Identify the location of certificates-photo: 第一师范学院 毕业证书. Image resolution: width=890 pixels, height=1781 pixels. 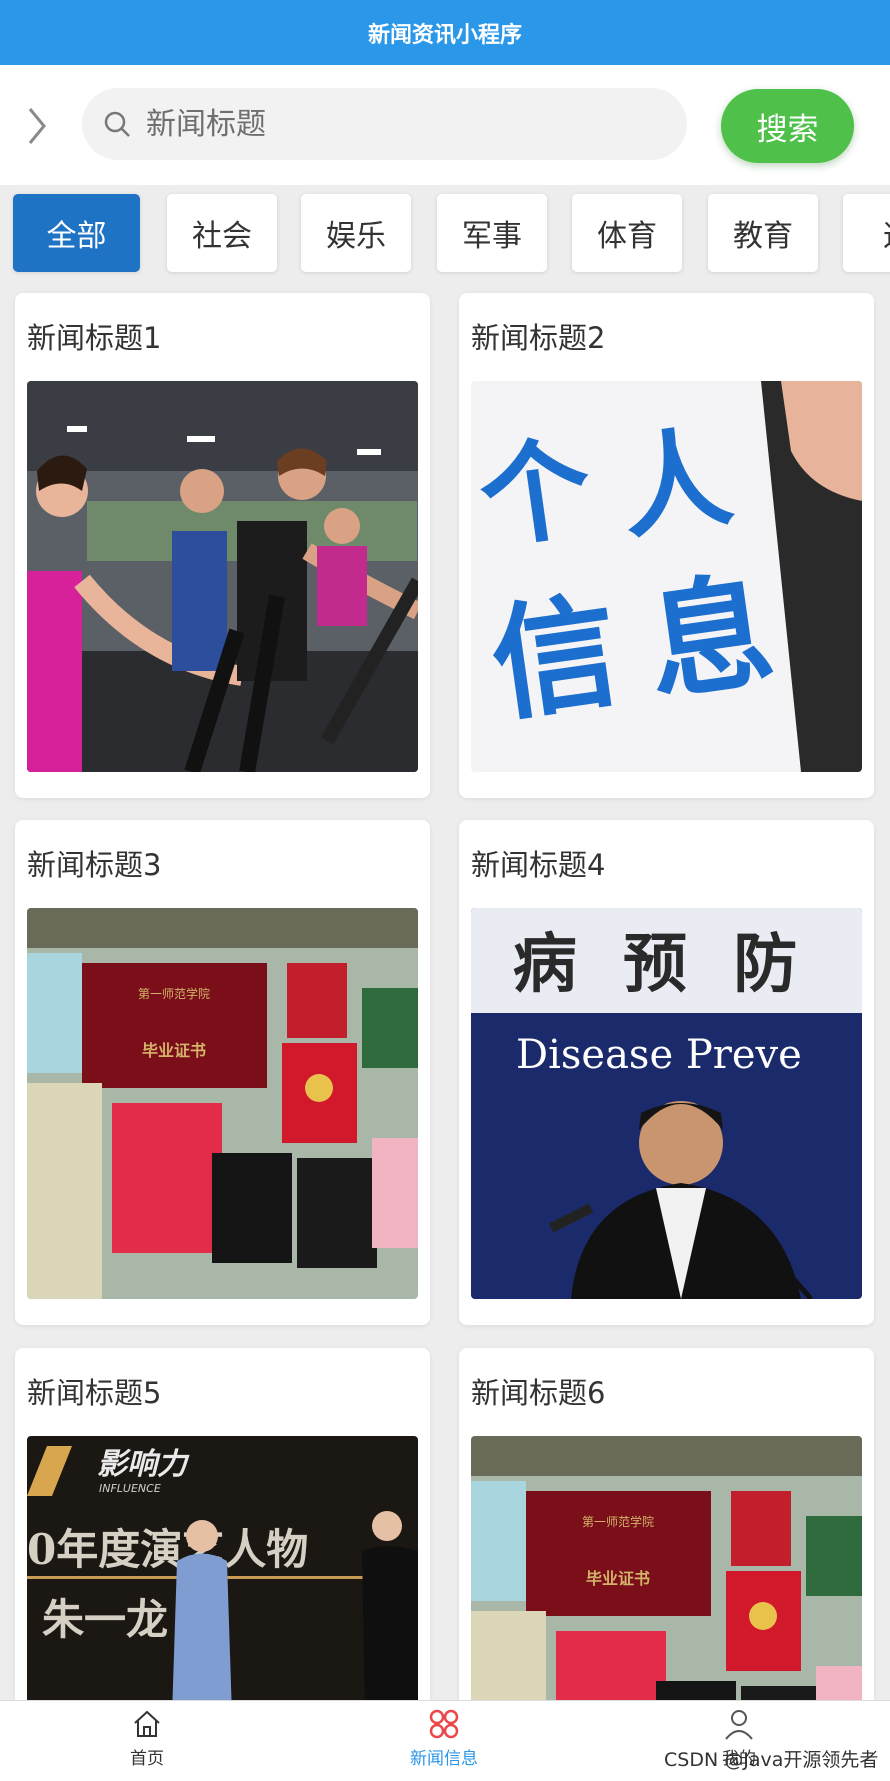
(222, 1103).